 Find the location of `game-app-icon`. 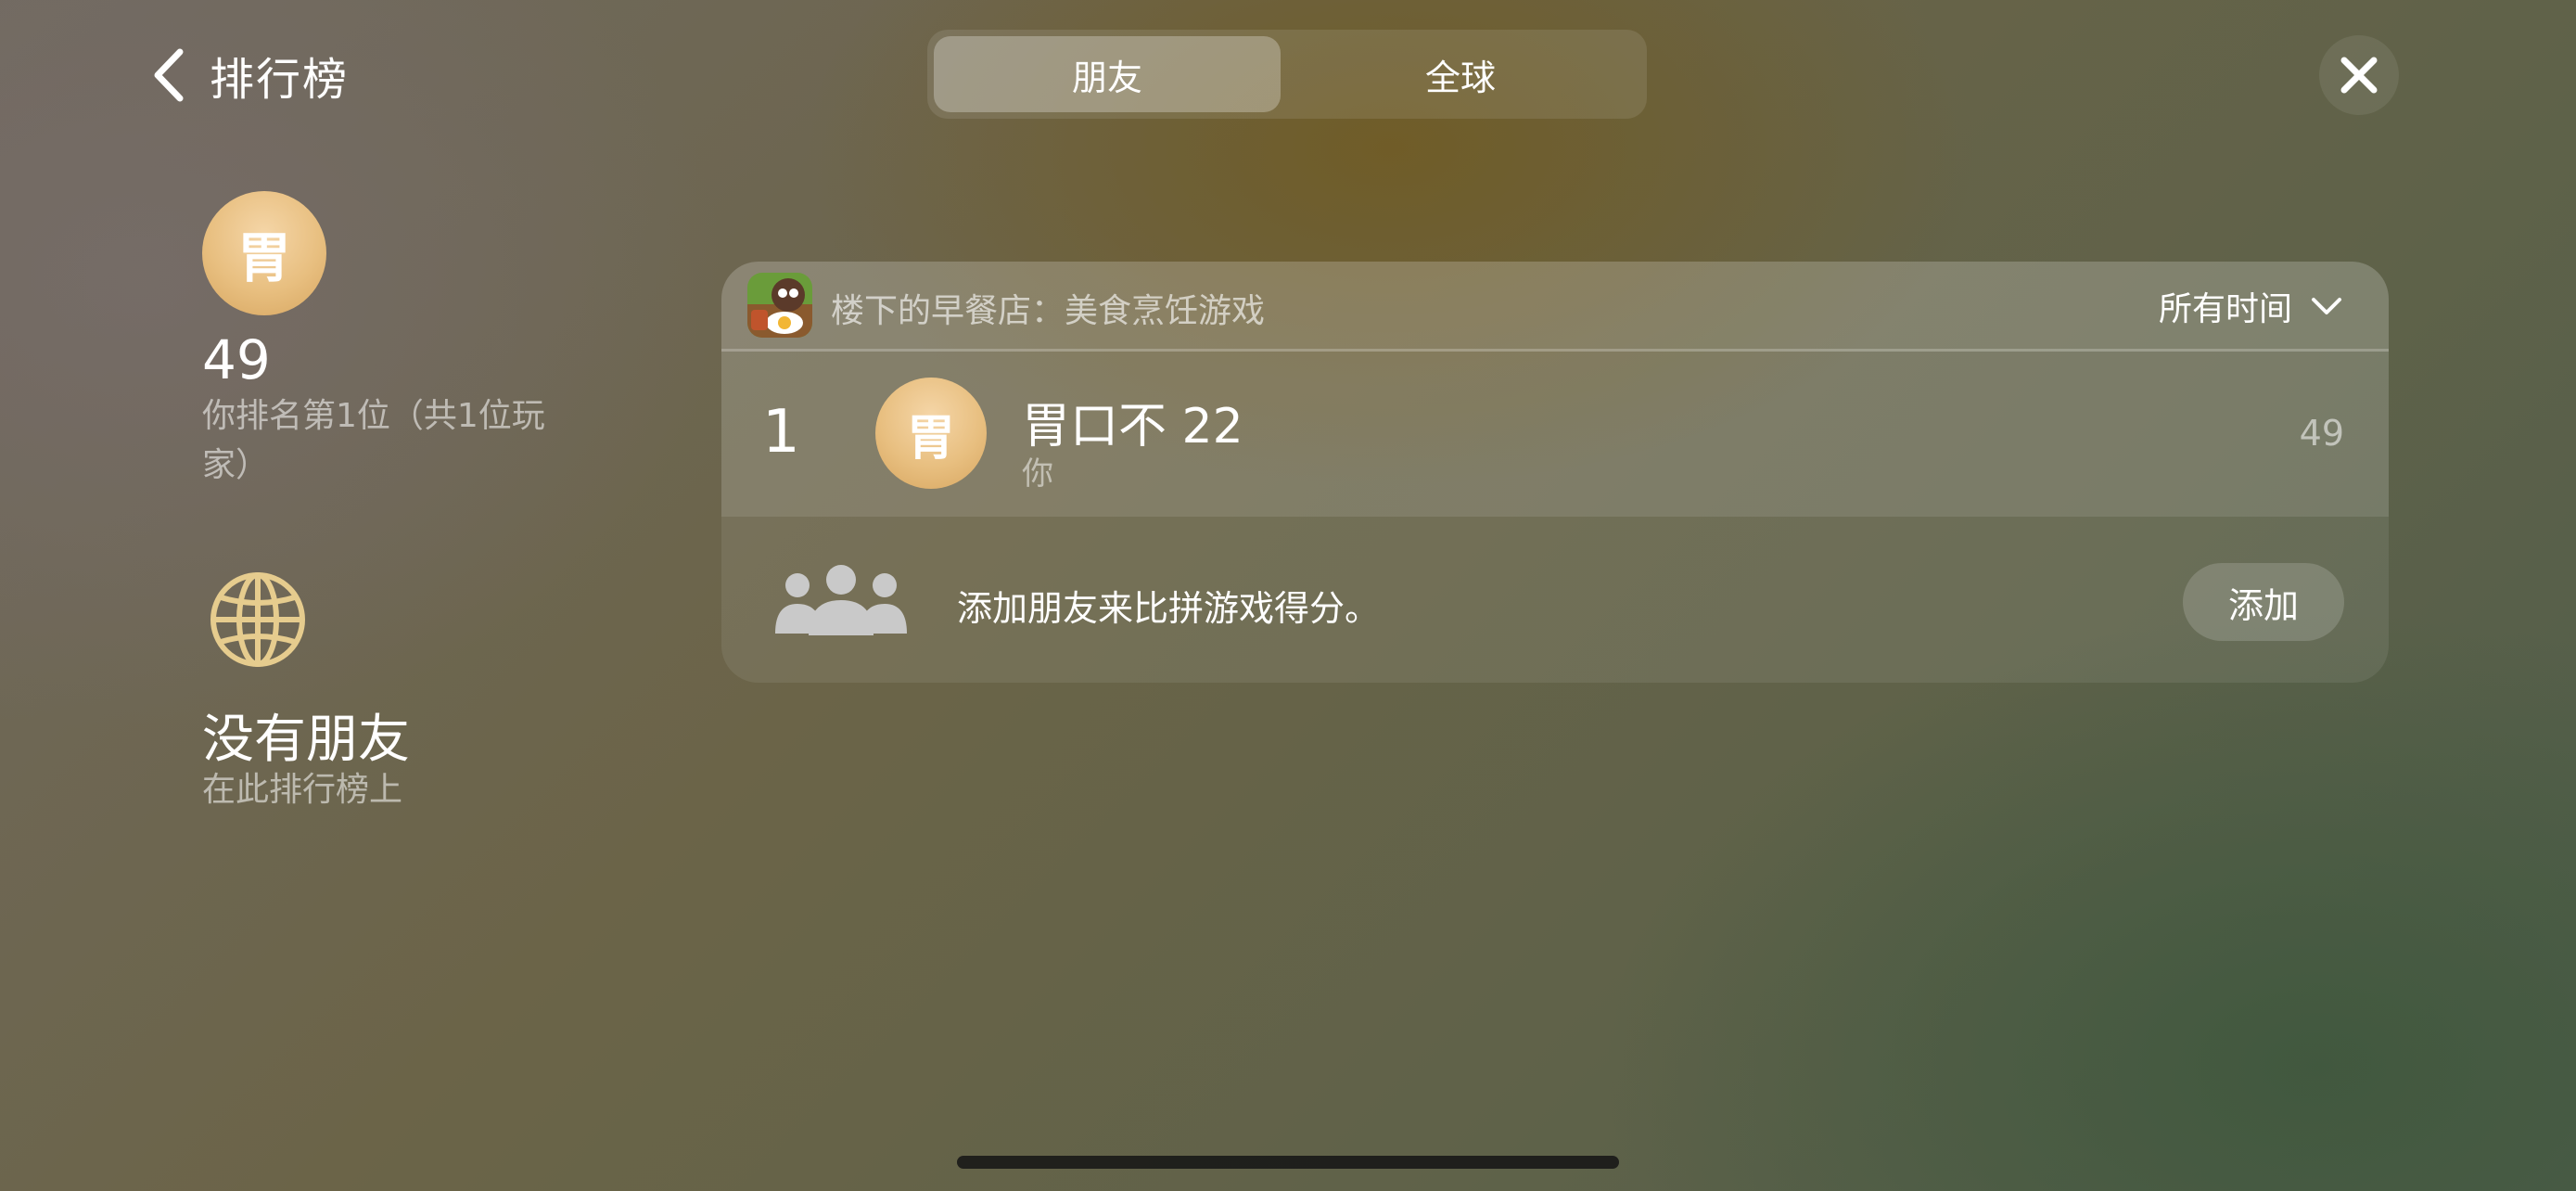

game-app-icon is located at coordinates (779, 305).